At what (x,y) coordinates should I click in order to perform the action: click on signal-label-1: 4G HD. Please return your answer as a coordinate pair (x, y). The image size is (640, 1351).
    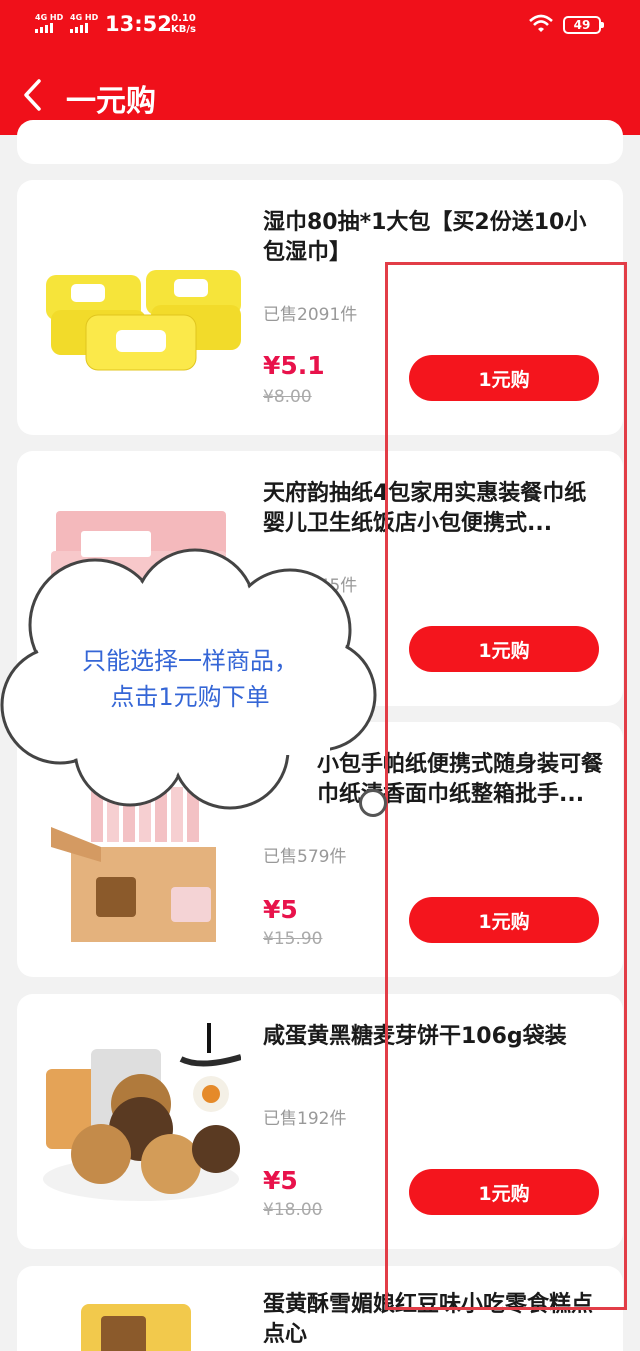
    Looking at the image, I should click on (49, 17).